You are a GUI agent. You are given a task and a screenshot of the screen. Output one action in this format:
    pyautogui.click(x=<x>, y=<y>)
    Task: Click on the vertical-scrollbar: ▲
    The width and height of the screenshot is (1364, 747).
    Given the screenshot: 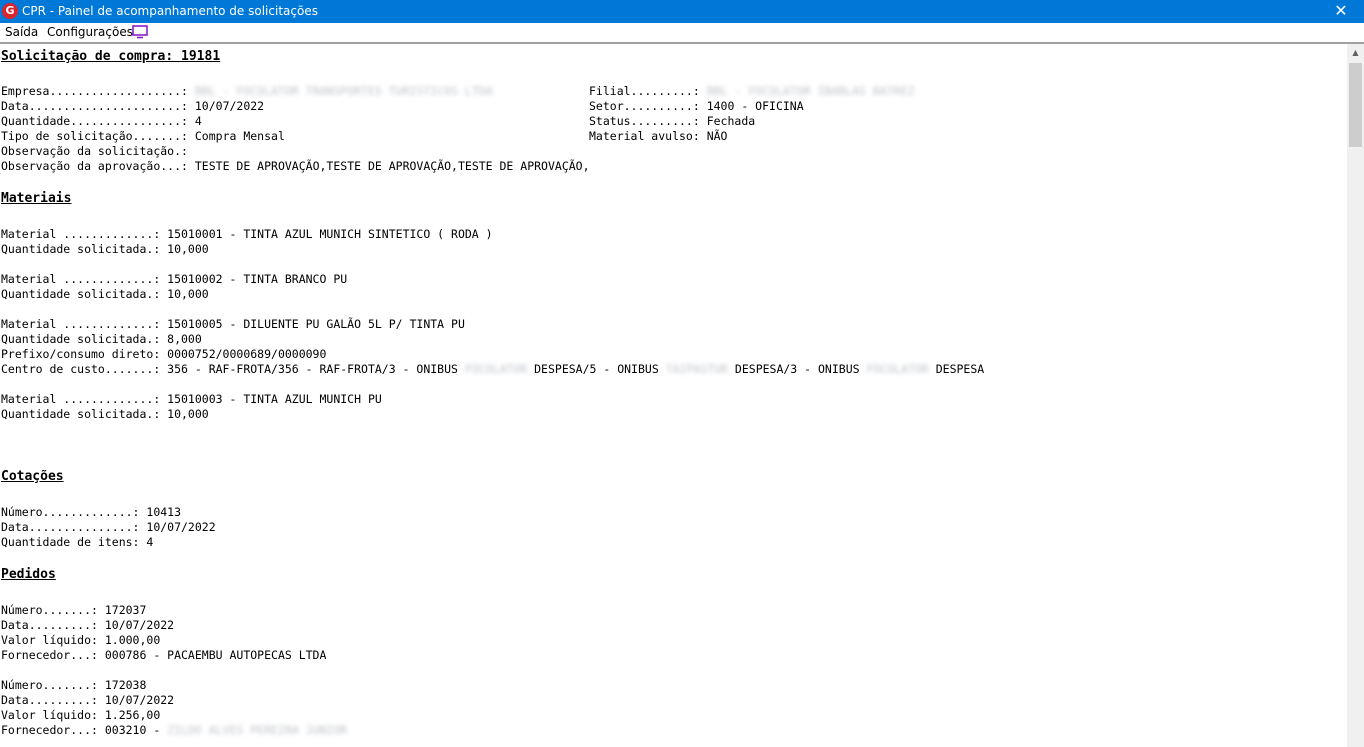 What is the action you would take?
    pyautogui.click(x=1355, y=395)
    